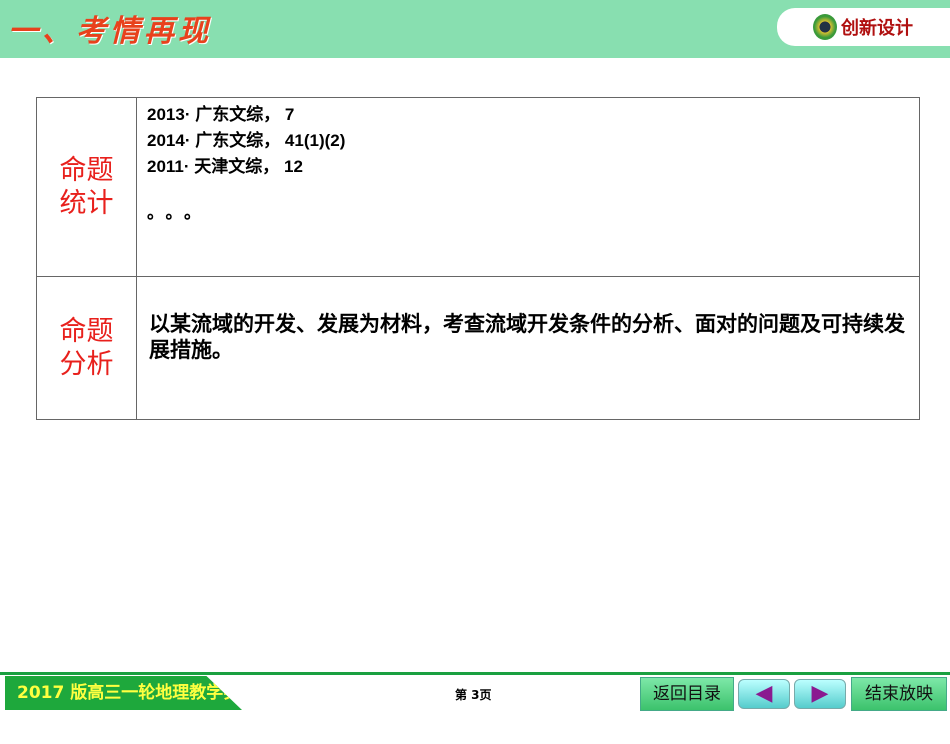 The width and height of the screenshot is (950, 744). What do you see at coordinates (764, 694) in the screenshot?
I see `prev-slide-button: ◀` at bounding box center [764, 694].